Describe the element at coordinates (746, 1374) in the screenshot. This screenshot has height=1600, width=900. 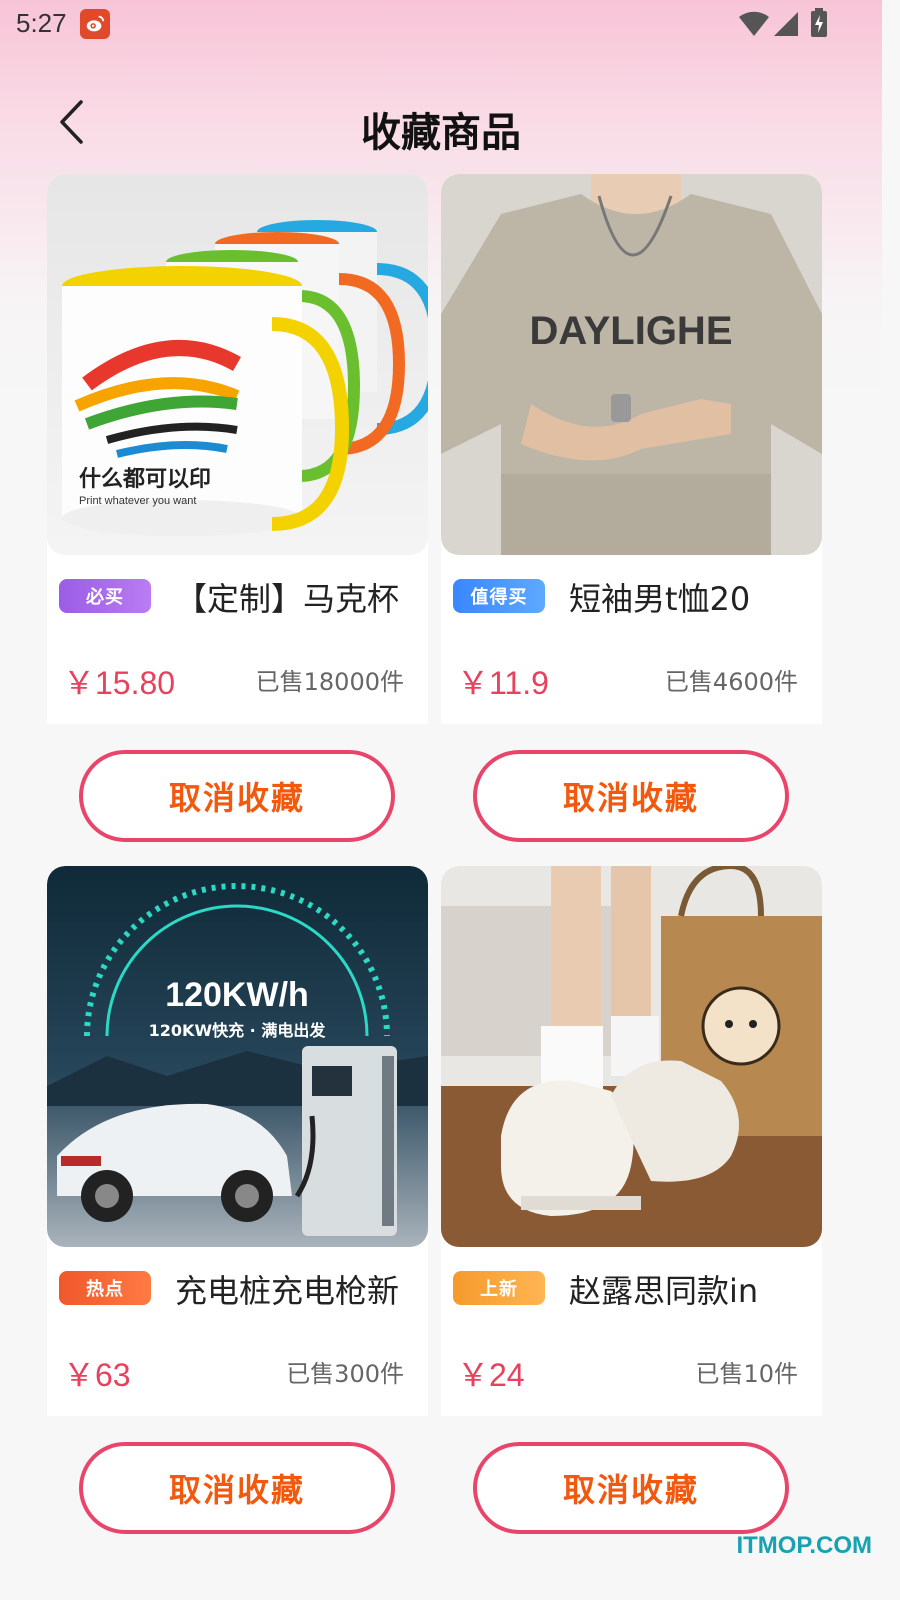
I see `sold-count: 已售10件` at that location.